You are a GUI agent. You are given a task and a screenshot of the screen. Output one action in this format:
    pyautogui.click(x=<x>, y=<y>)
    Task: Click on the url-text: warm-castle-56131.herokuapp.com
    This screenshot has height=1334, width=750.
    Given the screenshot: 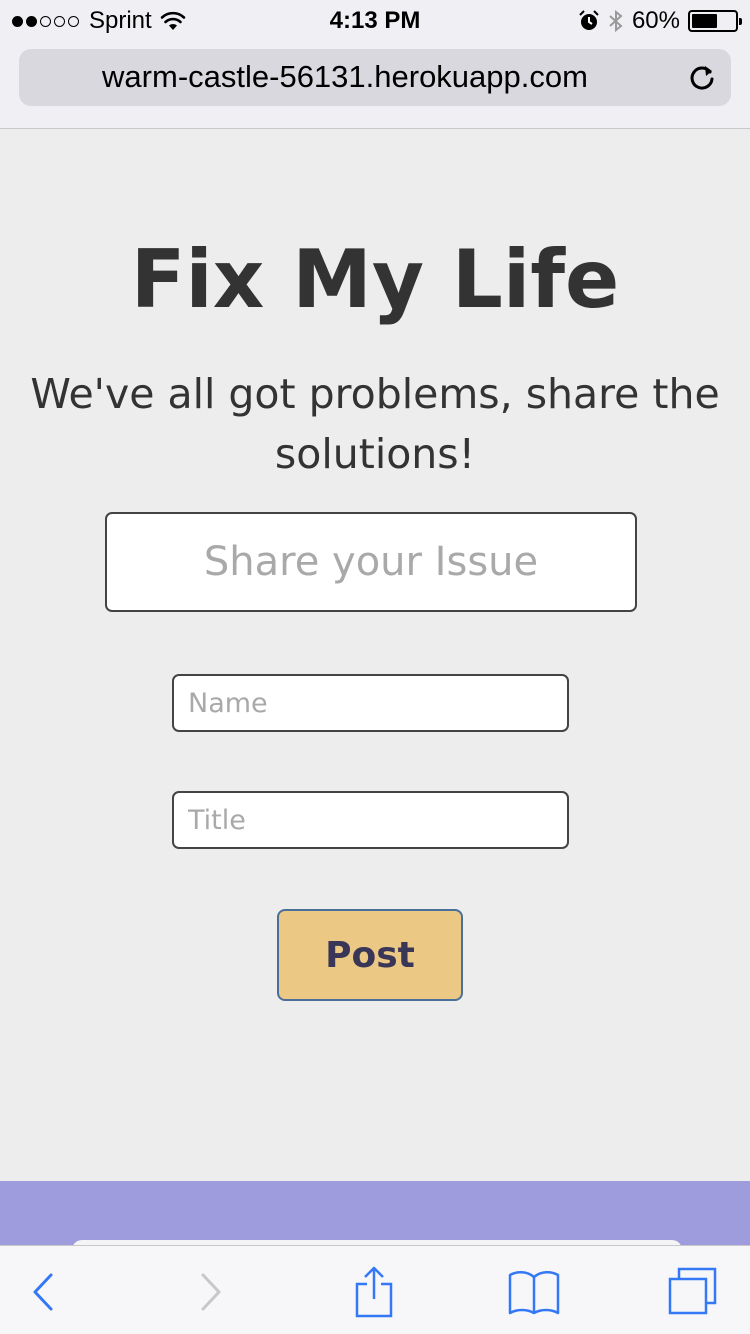 What is the action you would take?
    pyautogui.click(x=345, y=77)
    